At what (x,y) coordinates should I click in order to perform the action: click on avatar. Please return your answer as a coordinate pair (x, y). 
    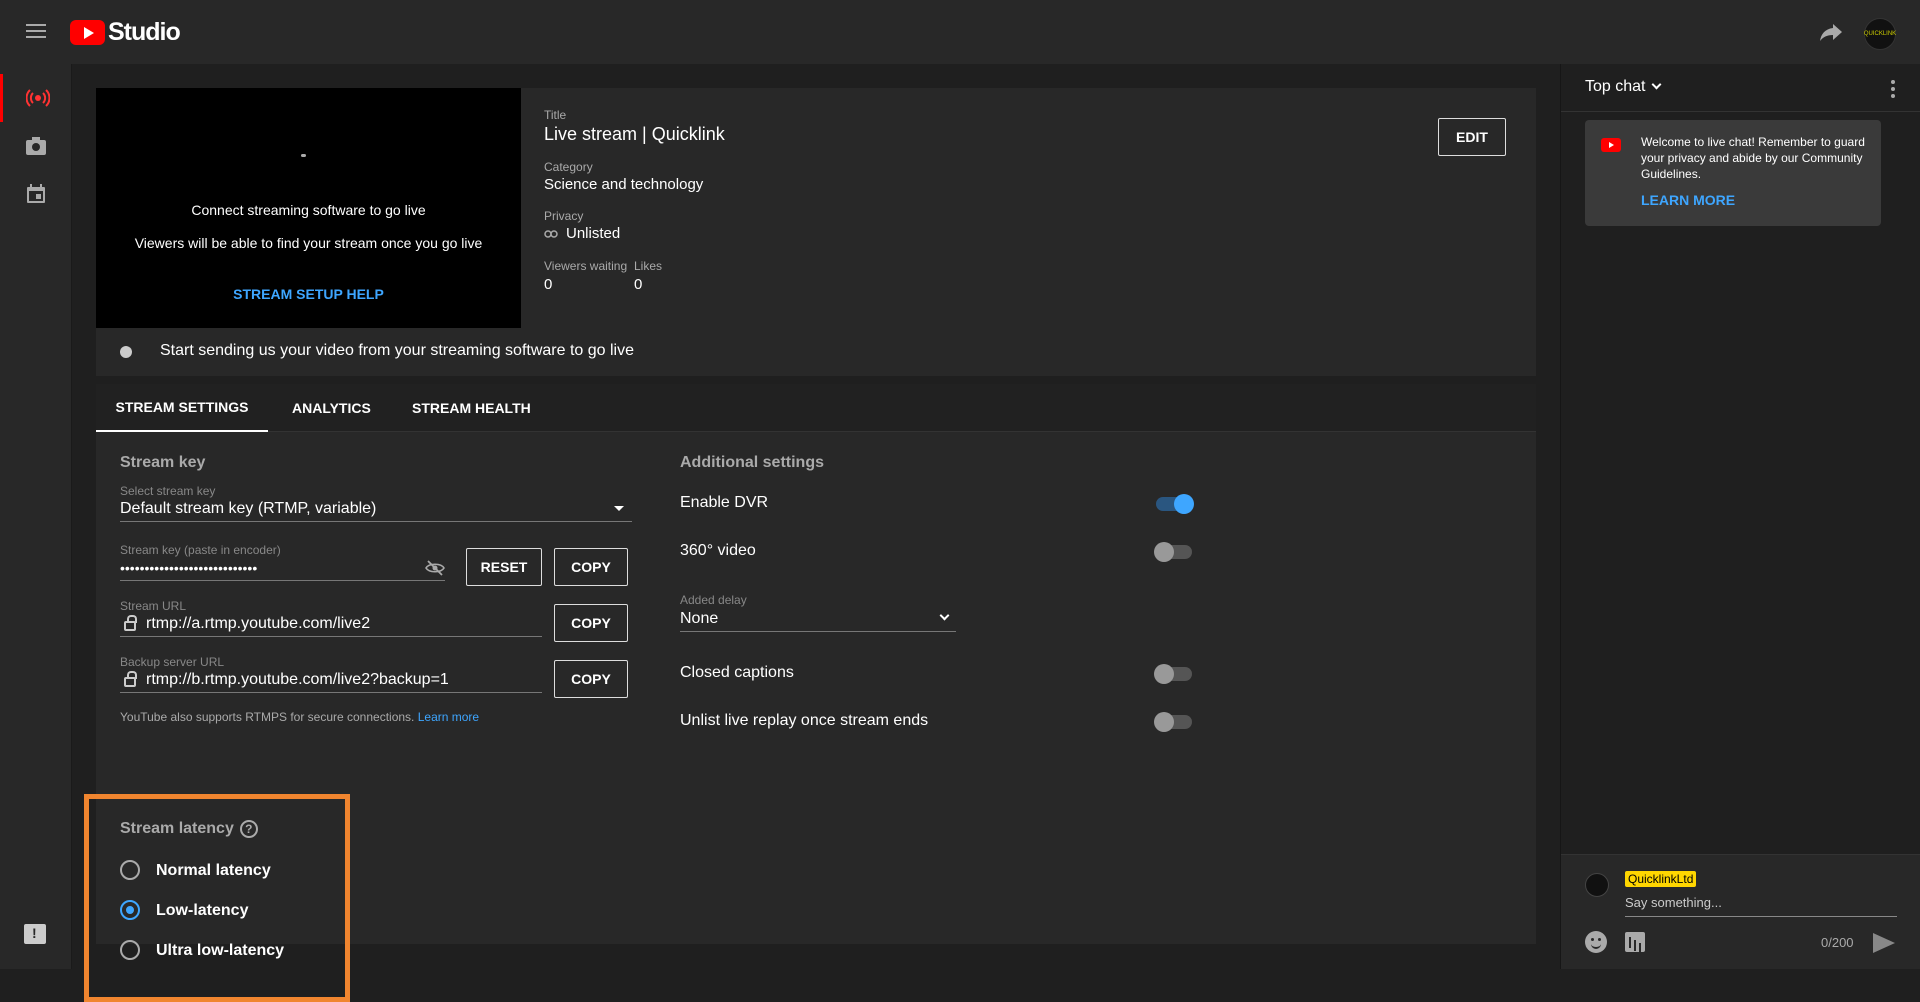
    Looking at the image, I should click on (1597, 885).